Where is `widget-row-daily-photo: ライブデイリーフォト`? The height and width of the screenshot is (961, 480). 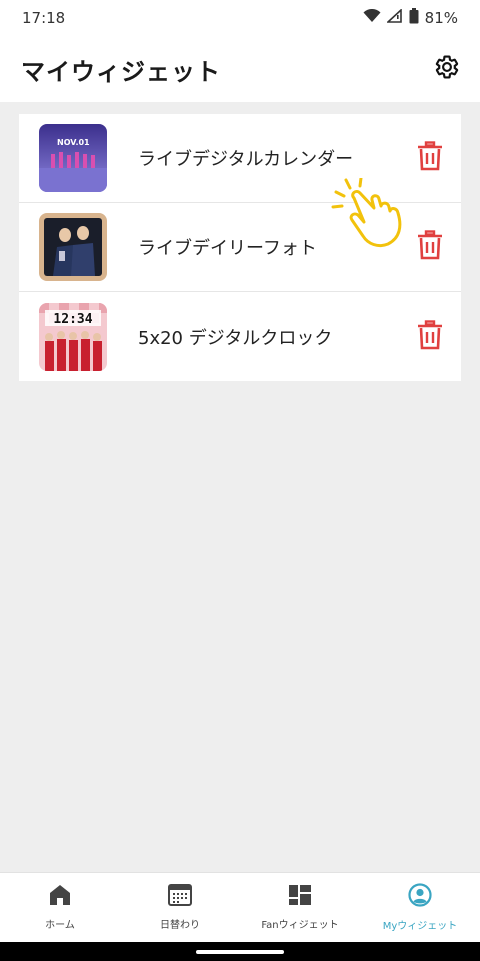
widget-row-daily-photo: ライブデイリーフォト is located at coordinates (240, 247).